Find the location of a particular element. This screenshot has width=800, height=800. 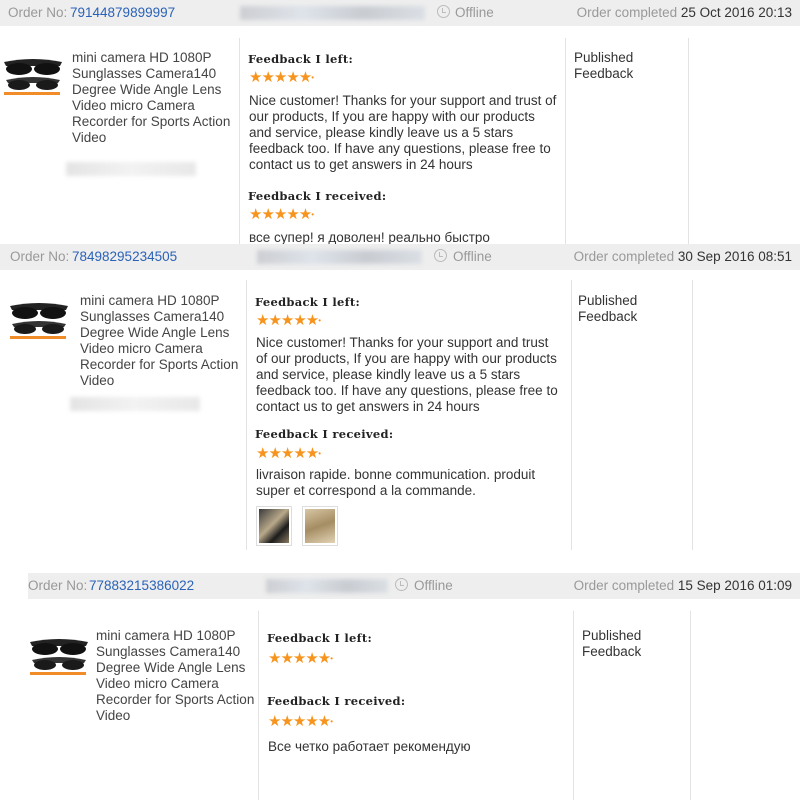

order-number-link: 78498295234505 is located at coordinates (124, 256).